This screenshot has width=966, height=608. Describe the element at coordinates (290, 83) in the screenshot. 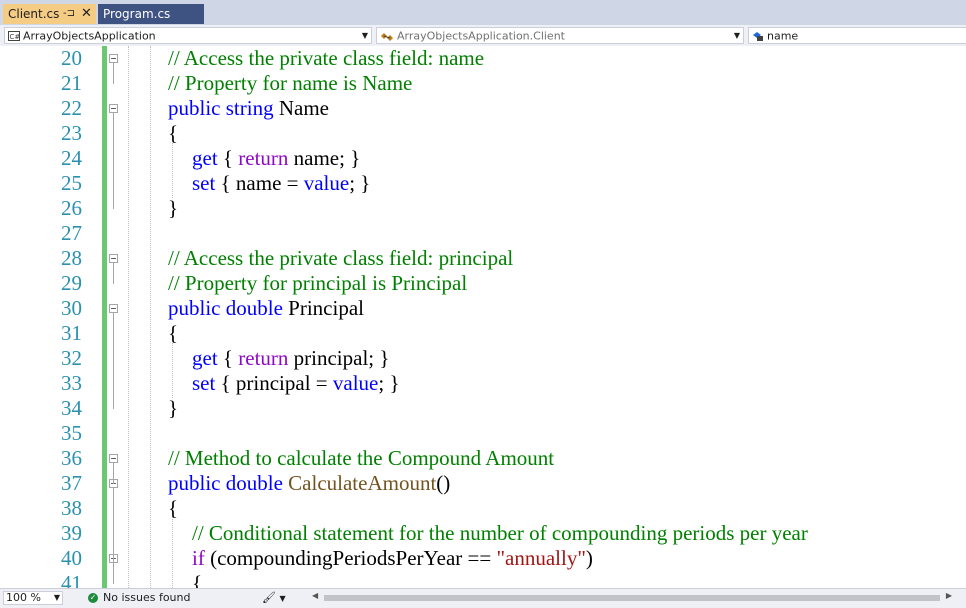

I see `code-token: // Property for name is Name` at that location.